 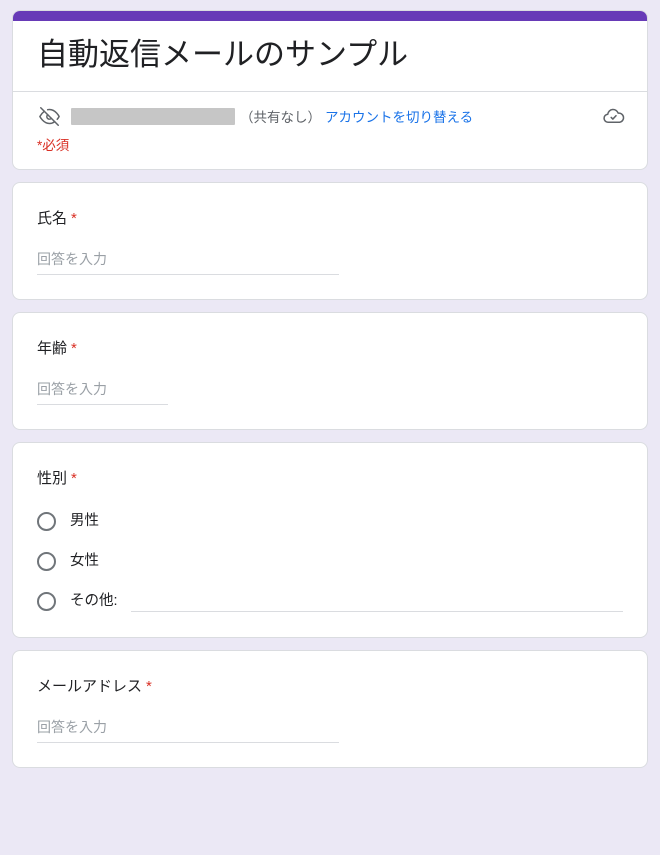 I want to click on radio-option-other: その他:, so click(x=330, y=601).